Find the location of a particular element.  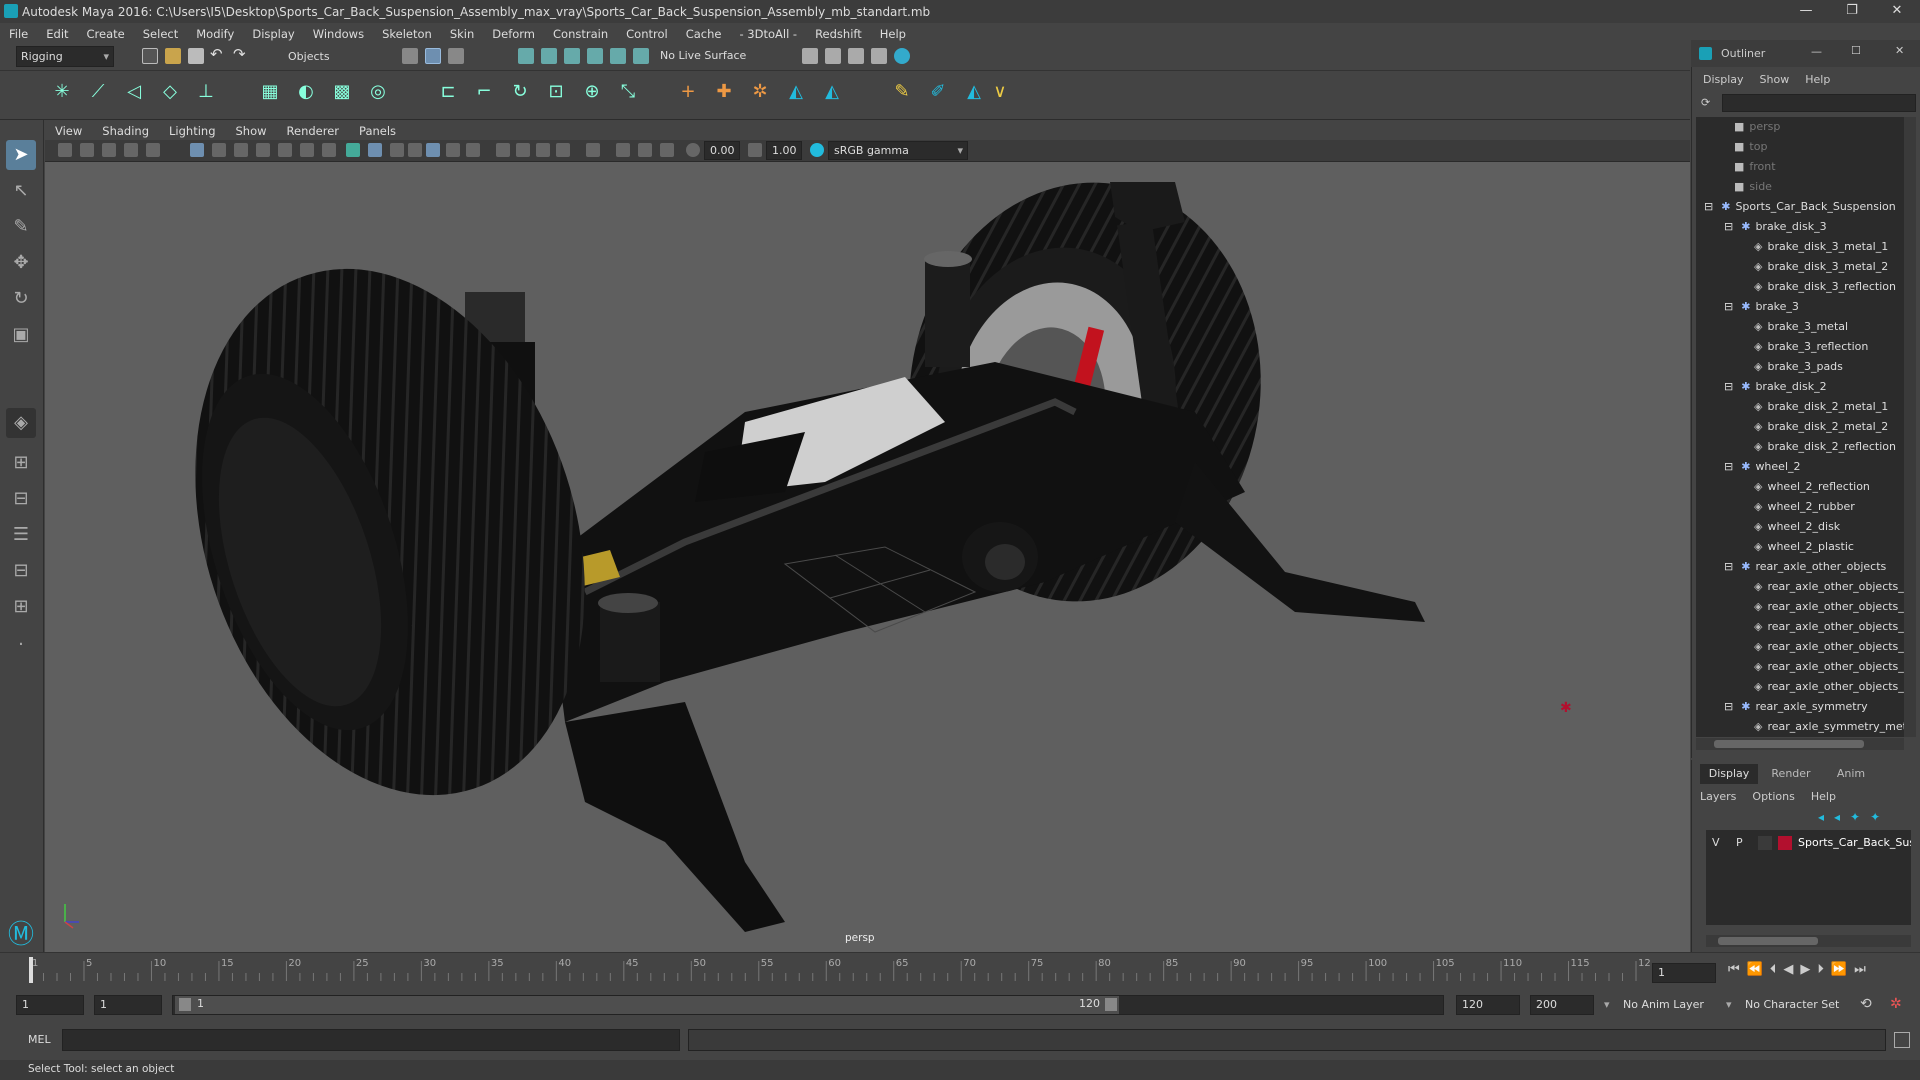

outliner-menu-help: Help is located at coordinates (1817, 81).